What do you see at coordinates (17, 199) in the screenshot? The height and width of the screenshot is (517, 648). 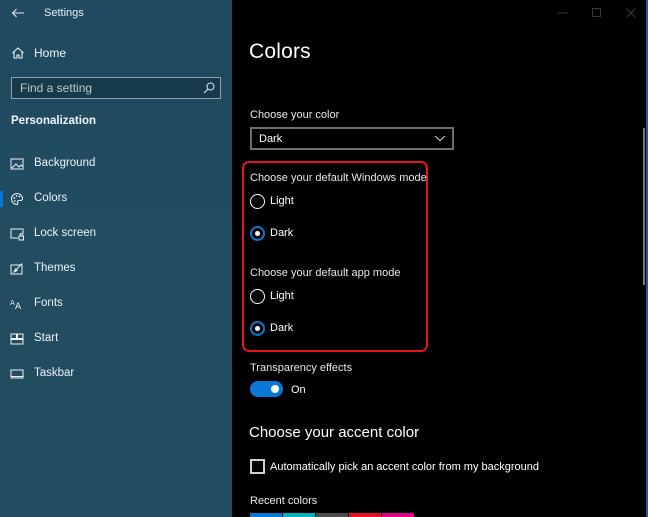 I see `palette-icon` at bounding box center [17, 199].